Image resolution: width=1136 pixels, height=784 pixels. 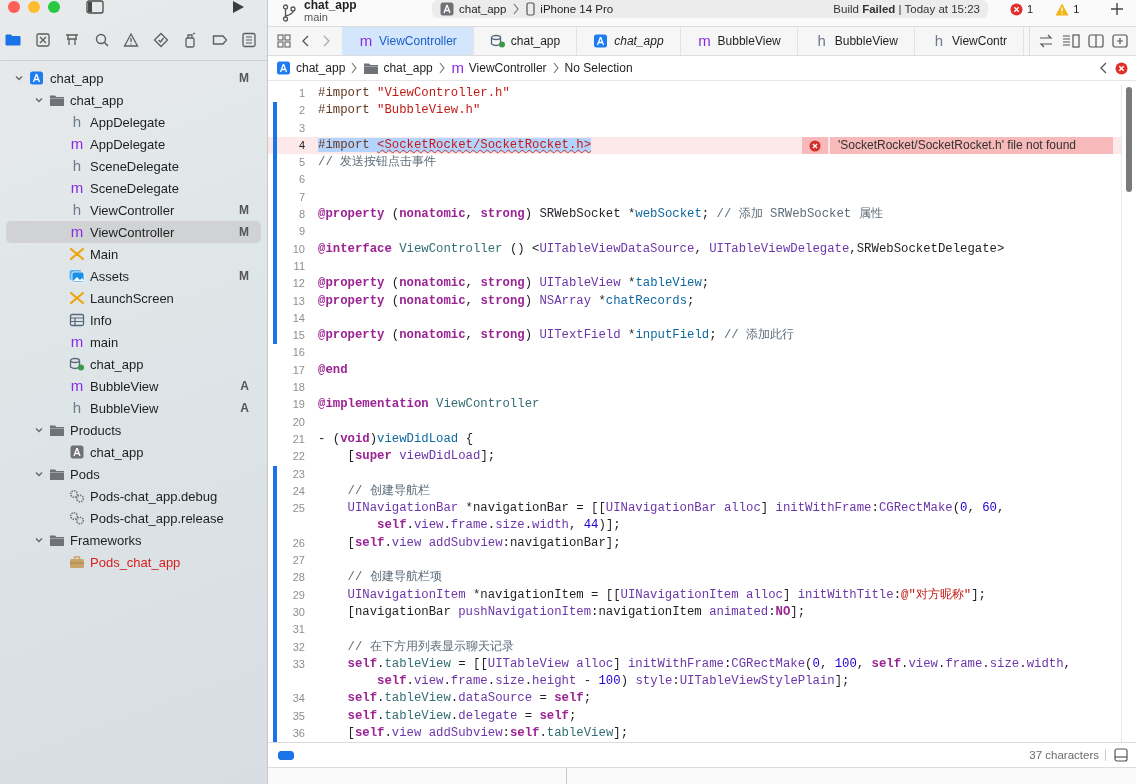 What do you see at coordinates (133, 122) in the screenshot?
I see `file-navigator-item: h AppDelegate` at bounding box center [133, 122].